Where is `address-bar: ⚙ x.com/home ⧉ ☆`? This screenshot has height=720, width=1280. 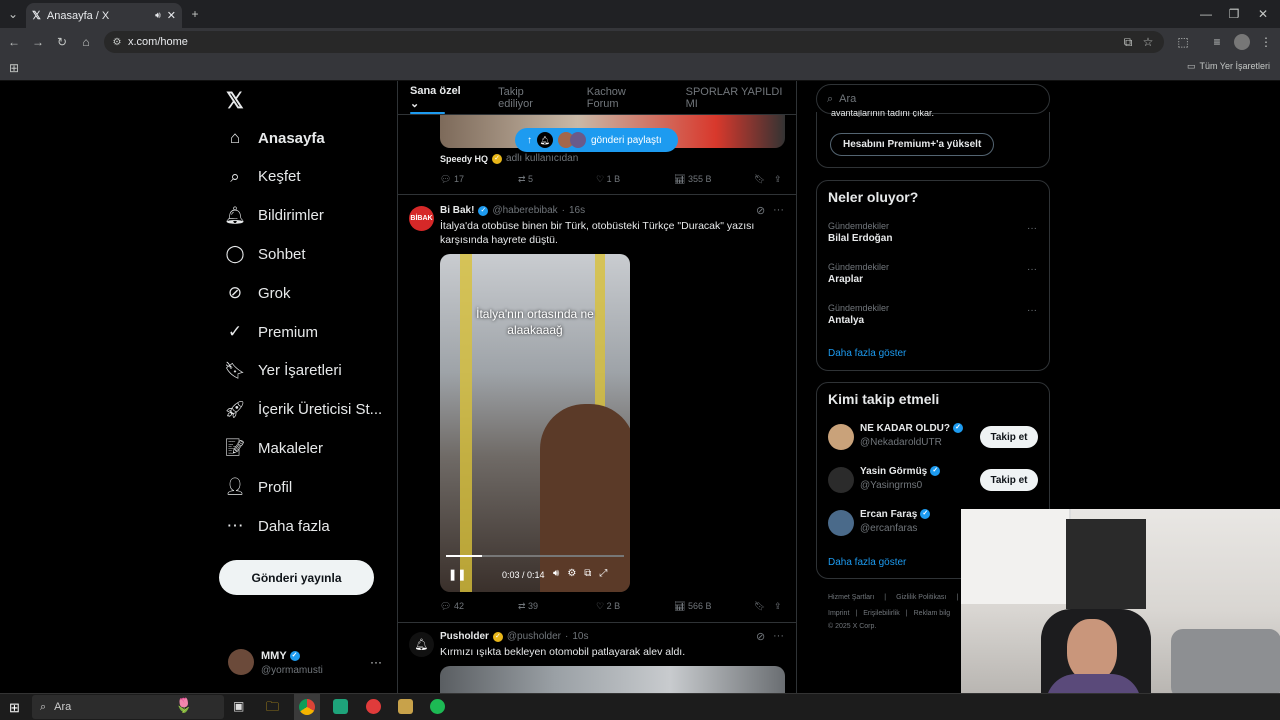 address-bar: ⚙ x.com/home ⧉ ☆ is located at coordinates (634, 42).